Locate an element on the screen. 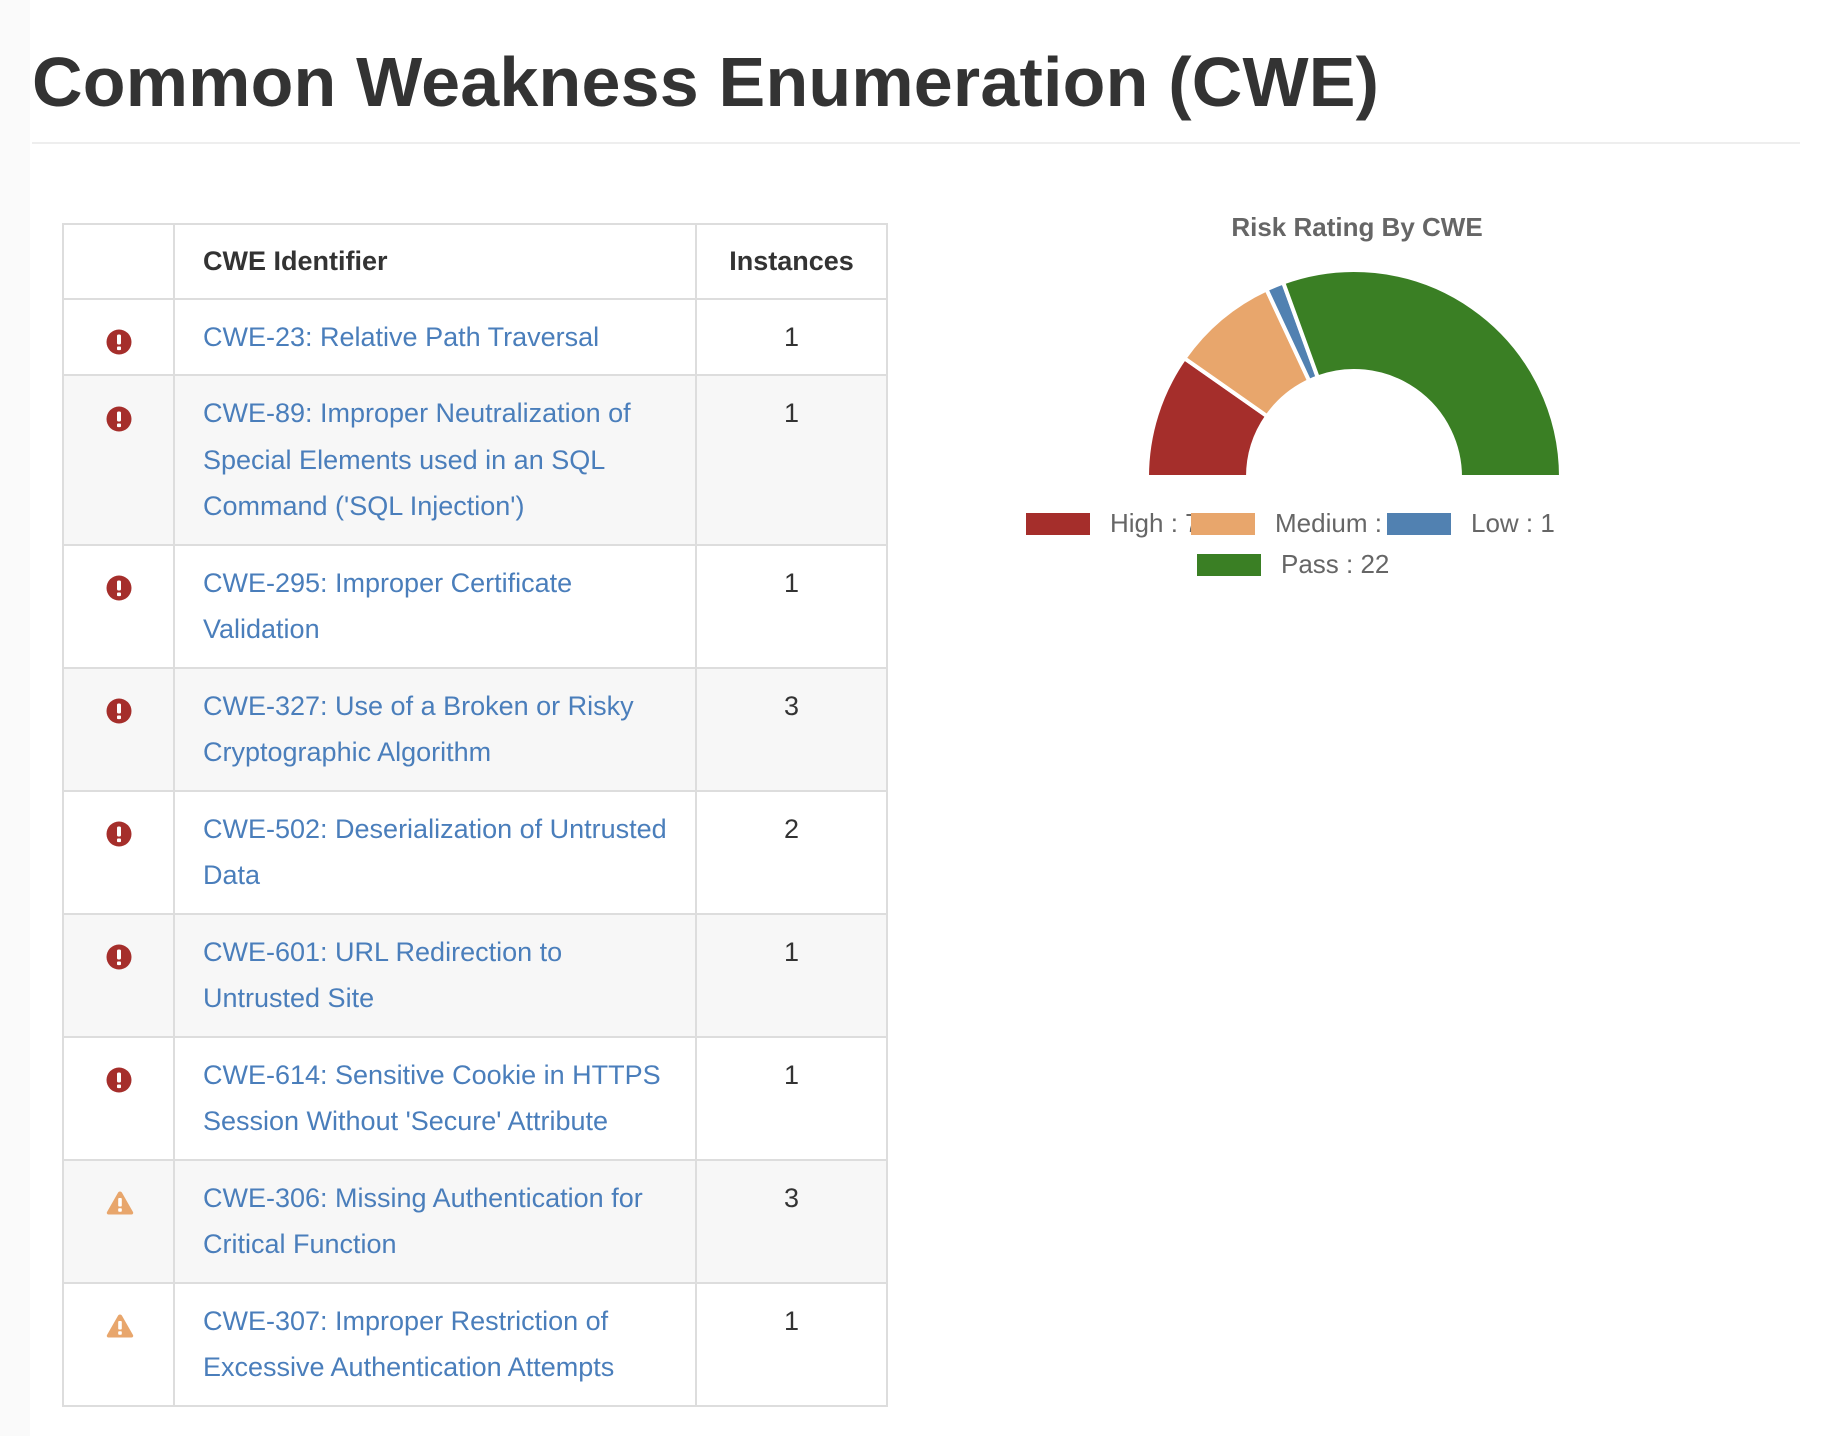 This screenshot has height=1436, width=1830. legend-swatch-medium is located at coordinates (1223, 524).